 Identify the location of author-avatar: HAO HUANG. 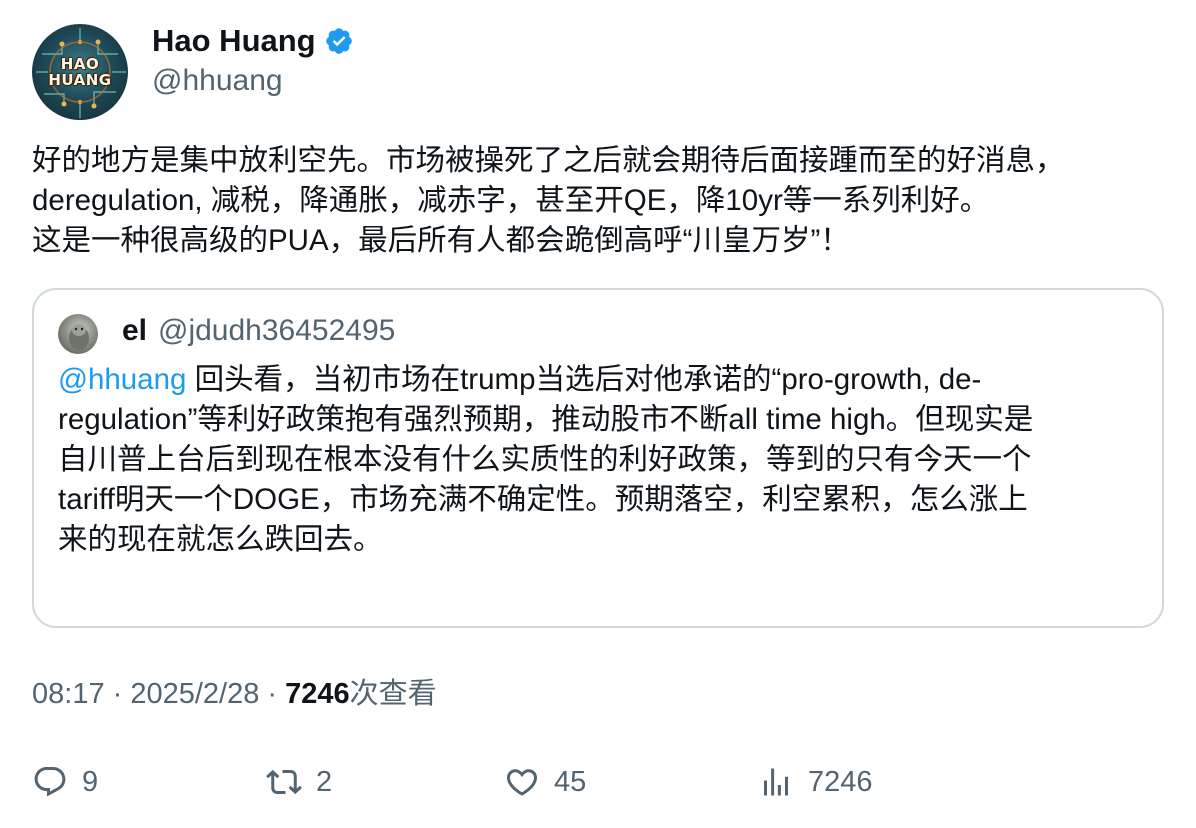
(80, 72).